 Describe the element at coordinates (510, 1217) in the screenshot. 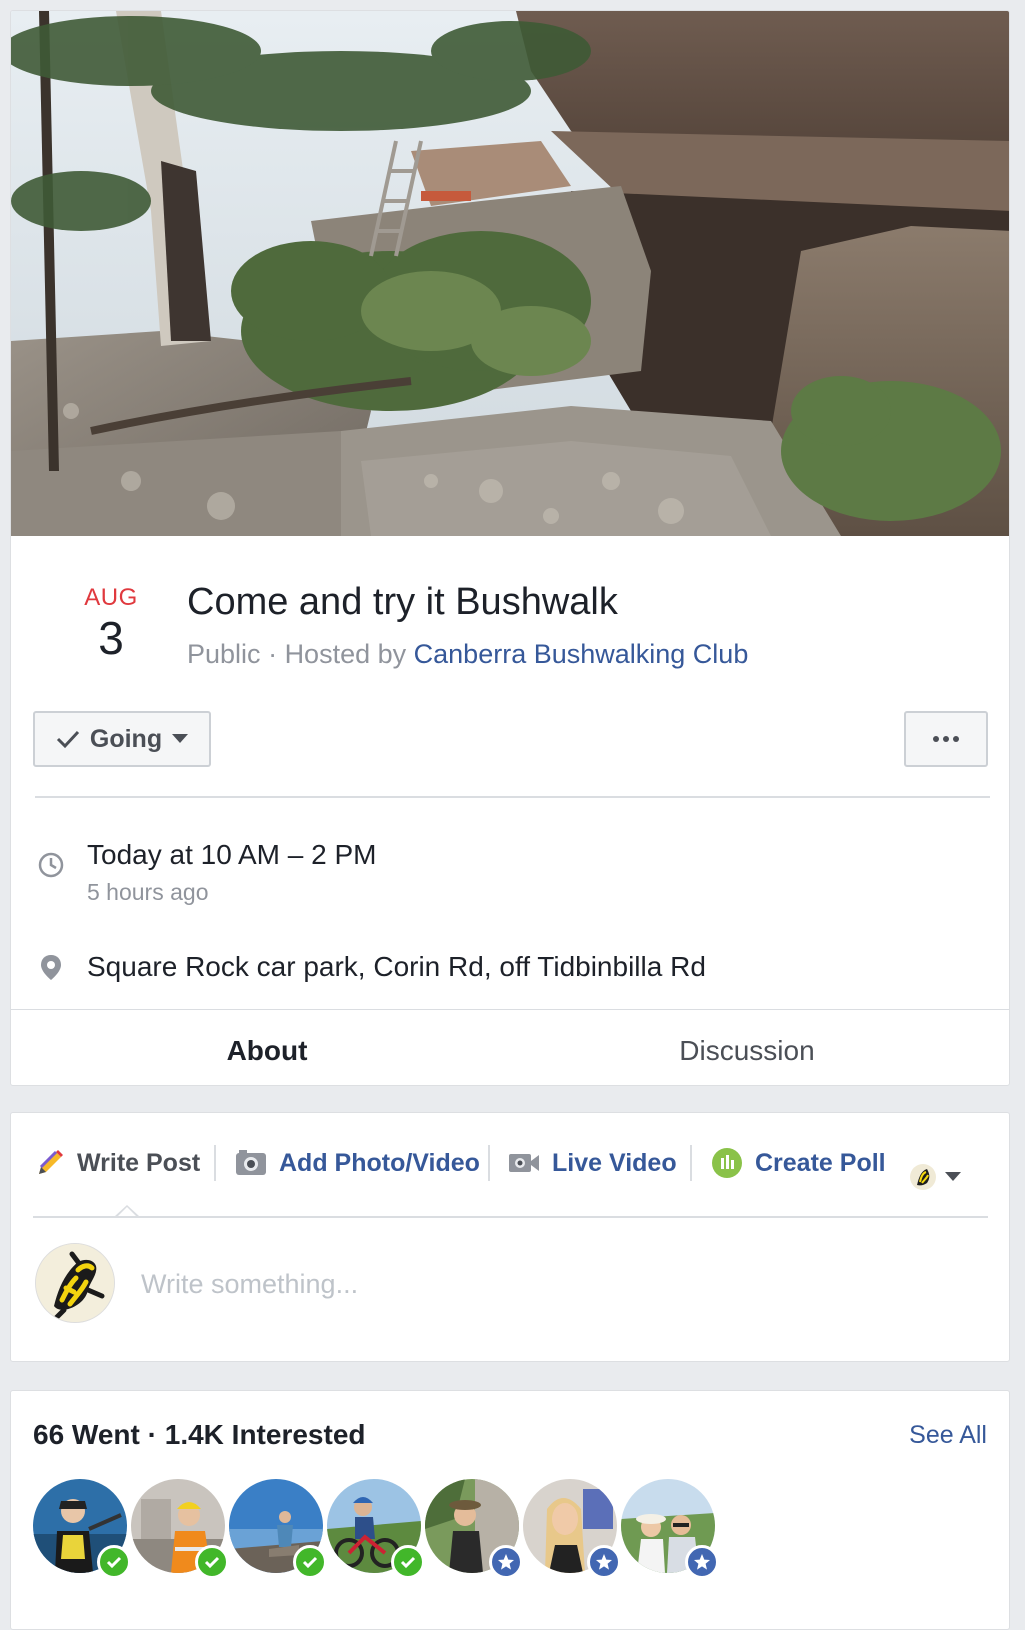

I see `composer-divider` at that location.